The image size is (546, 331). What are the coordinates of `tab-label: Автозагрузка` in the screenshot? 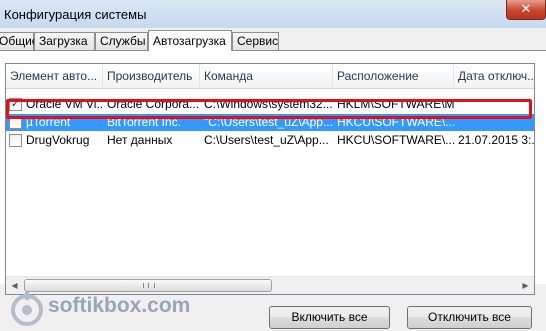 It's located at (189, 41).